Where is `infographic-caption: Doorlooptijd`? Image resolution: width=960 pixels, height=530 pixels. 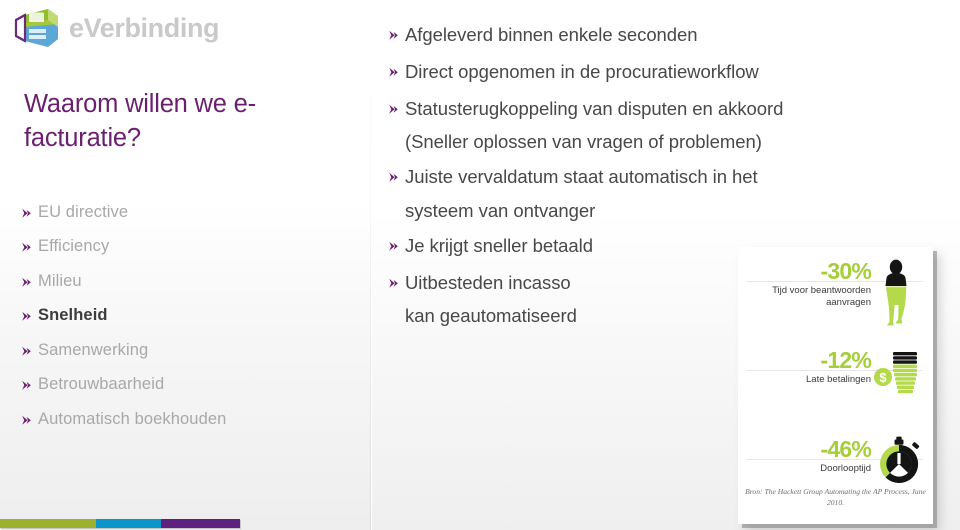
infographic-caption: Doorlooptijd is located at coordinates (845, 468).